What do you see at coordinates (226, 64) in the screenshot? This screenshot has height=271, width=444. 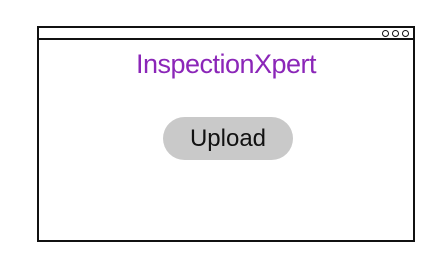 I see `brand-logo: InspectionXpert` at bounding box center [226, 64].